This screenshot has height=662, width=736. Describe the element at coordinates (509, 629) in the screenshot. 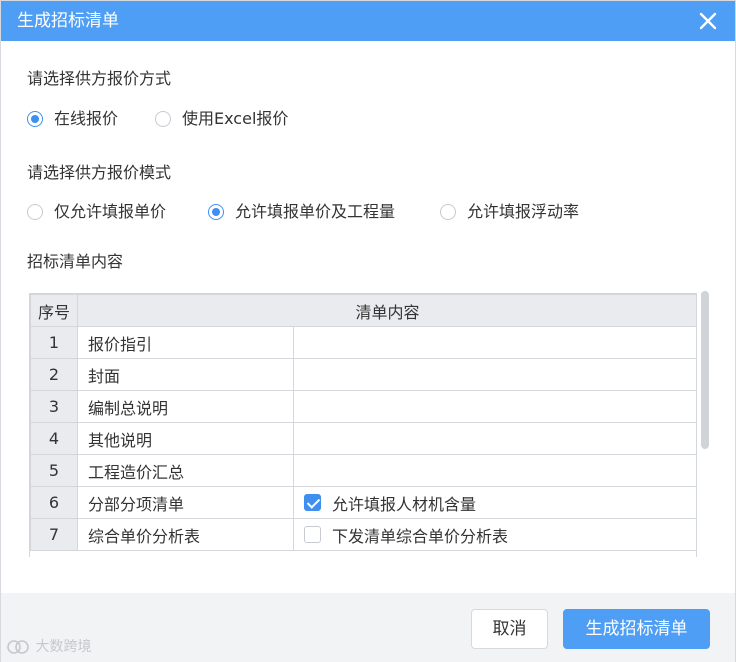

I see `cancel-button: 取消` at that location.